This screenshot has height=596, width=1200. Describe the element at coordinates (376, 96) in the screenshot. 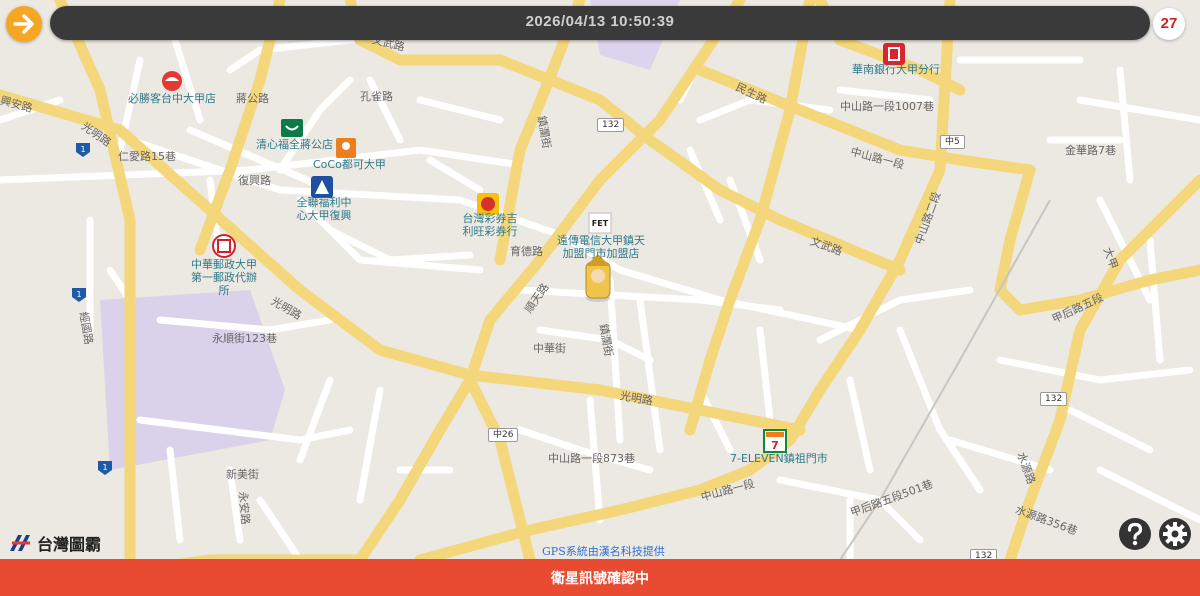

I see `street-label: 孔雀路` at that location.